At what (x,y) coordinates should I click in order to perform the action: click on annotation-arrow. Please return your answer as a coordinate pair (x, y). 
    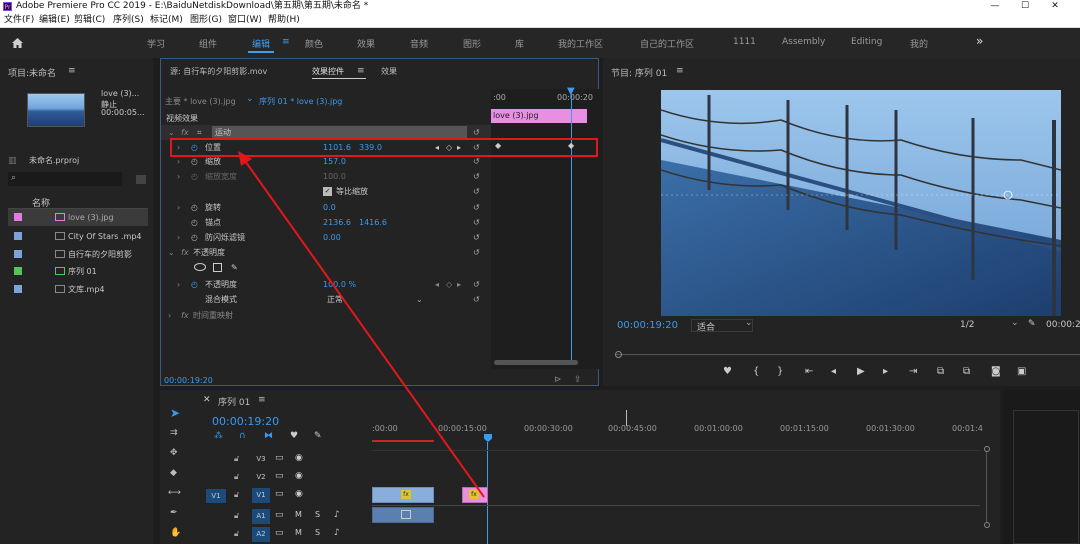
    Looking at the image, I should click on (361, 324).